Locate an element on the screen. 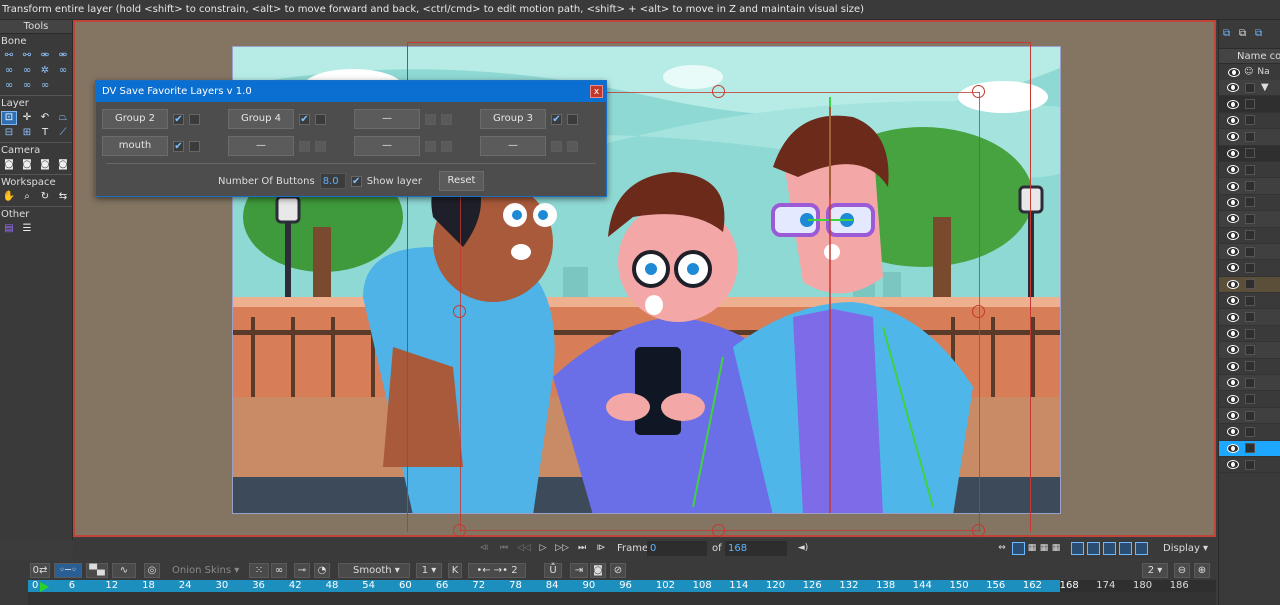 Image resolution: width=1280 pixels, height=605 pixels. transform-handle-left is located at coordinates (459, 311).